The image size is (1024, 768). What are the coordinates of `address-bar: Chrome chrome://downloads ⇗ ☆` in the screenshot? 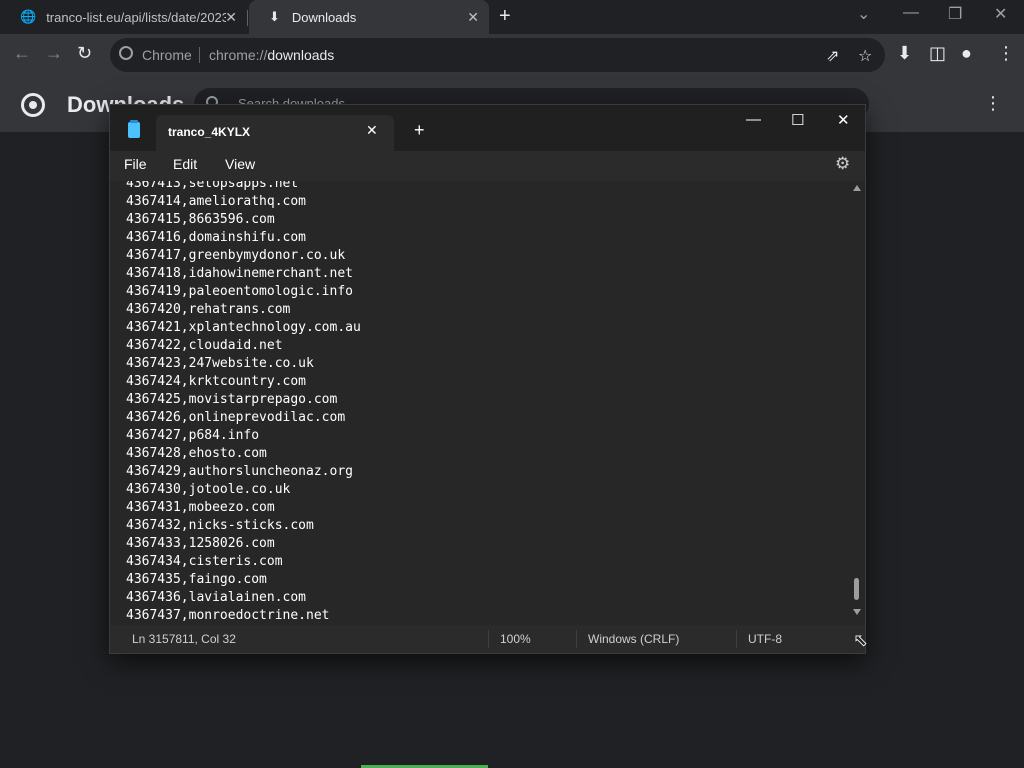 It's located at (497, 55).